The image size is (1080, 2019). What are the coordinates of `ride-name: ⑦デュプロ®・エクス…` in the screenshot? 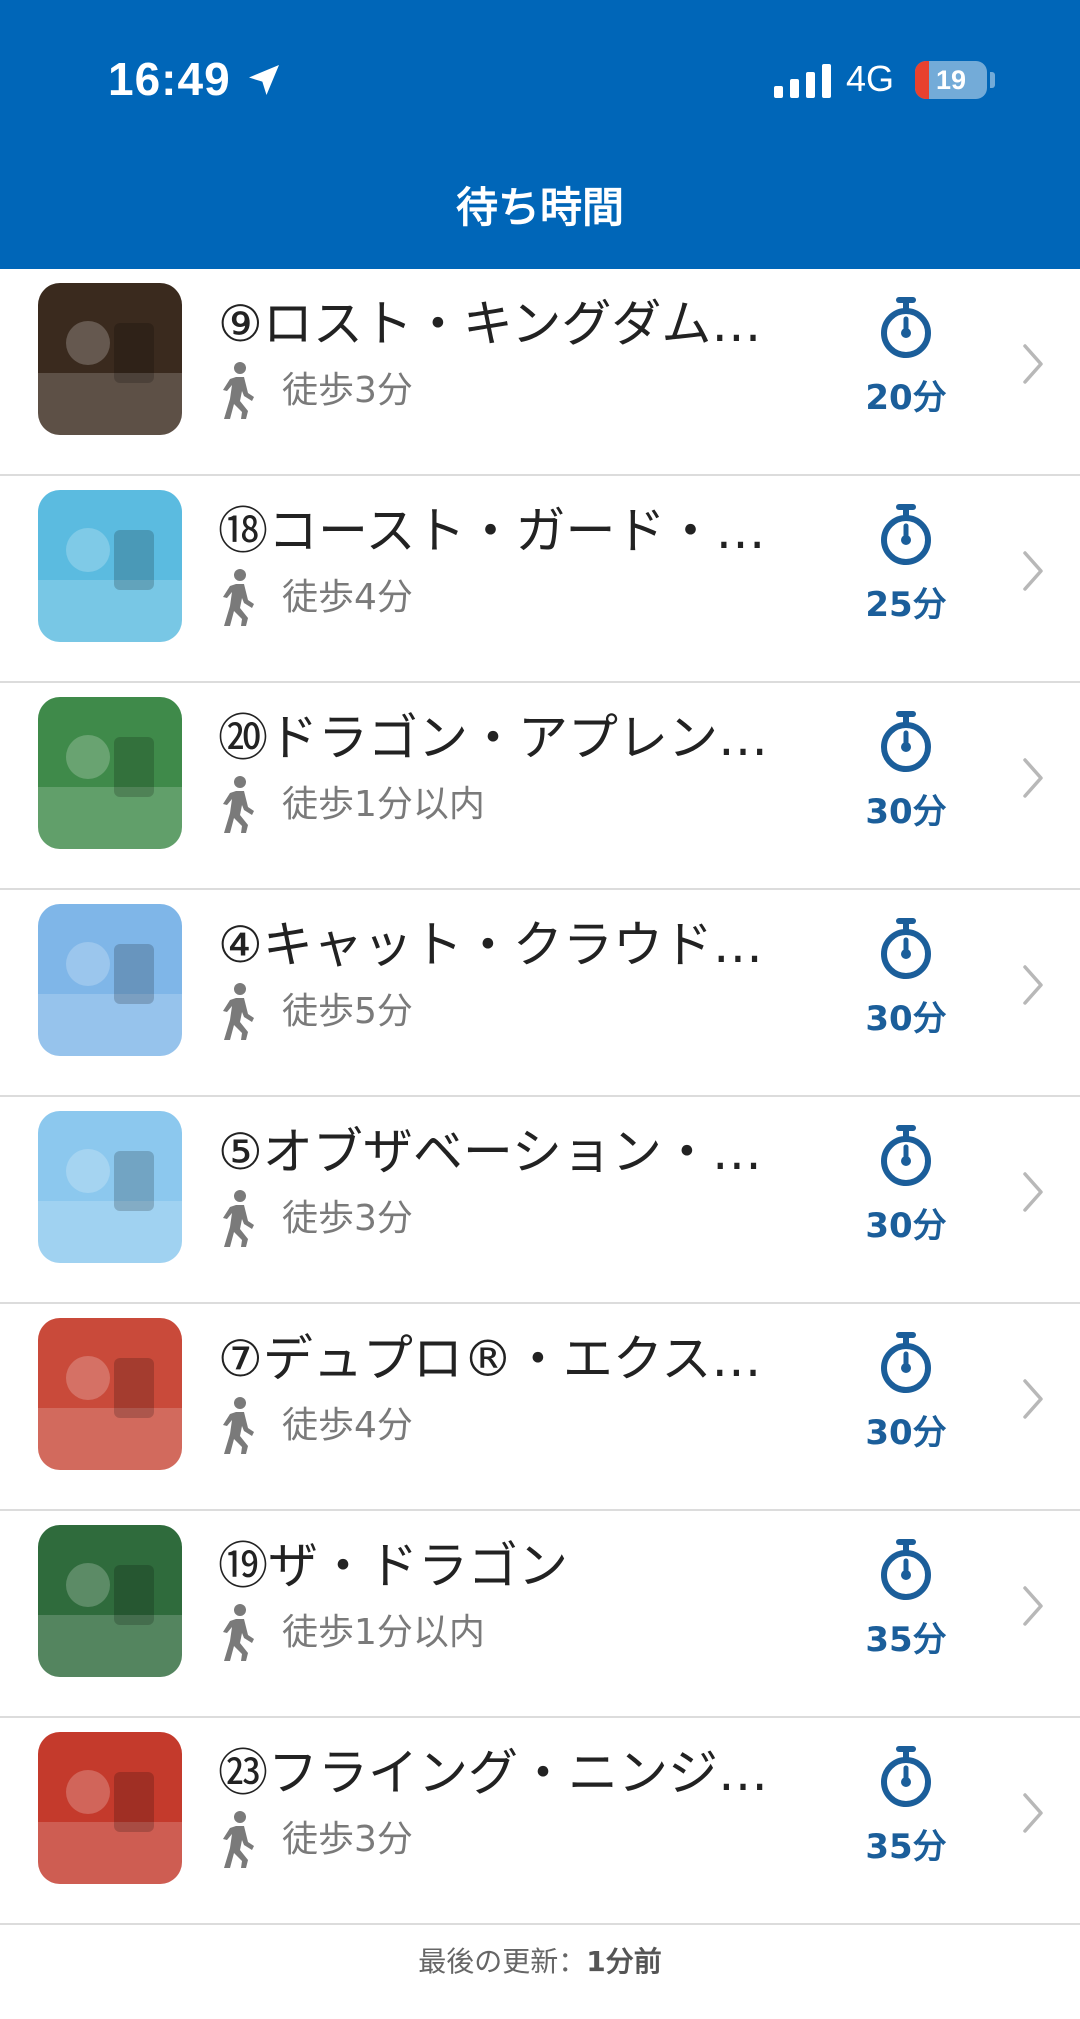 It's located at (490, 1359).